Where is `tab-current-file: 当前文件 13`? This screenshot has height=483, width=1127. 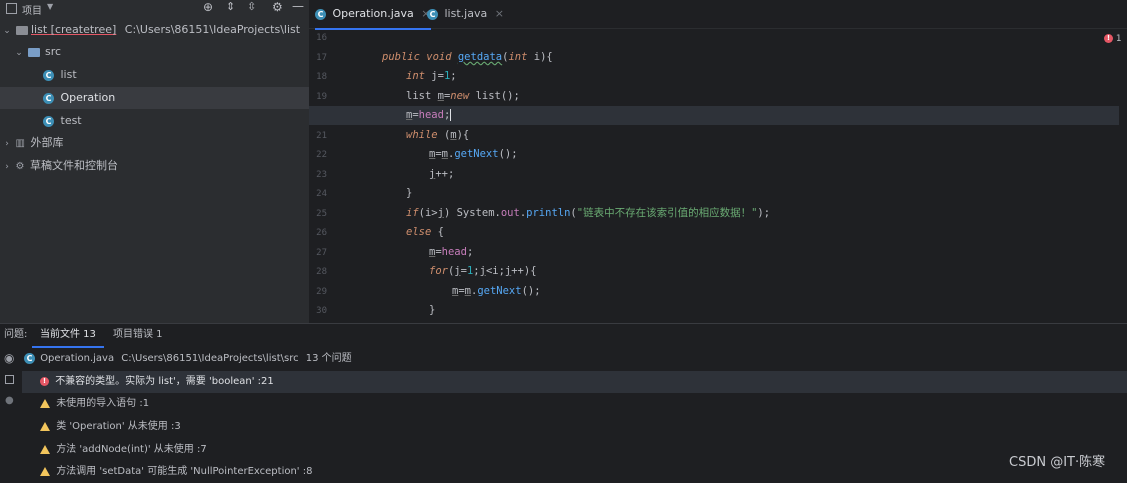 tab-current-file: 当前文件 13 is located at coordinates (68, 336).